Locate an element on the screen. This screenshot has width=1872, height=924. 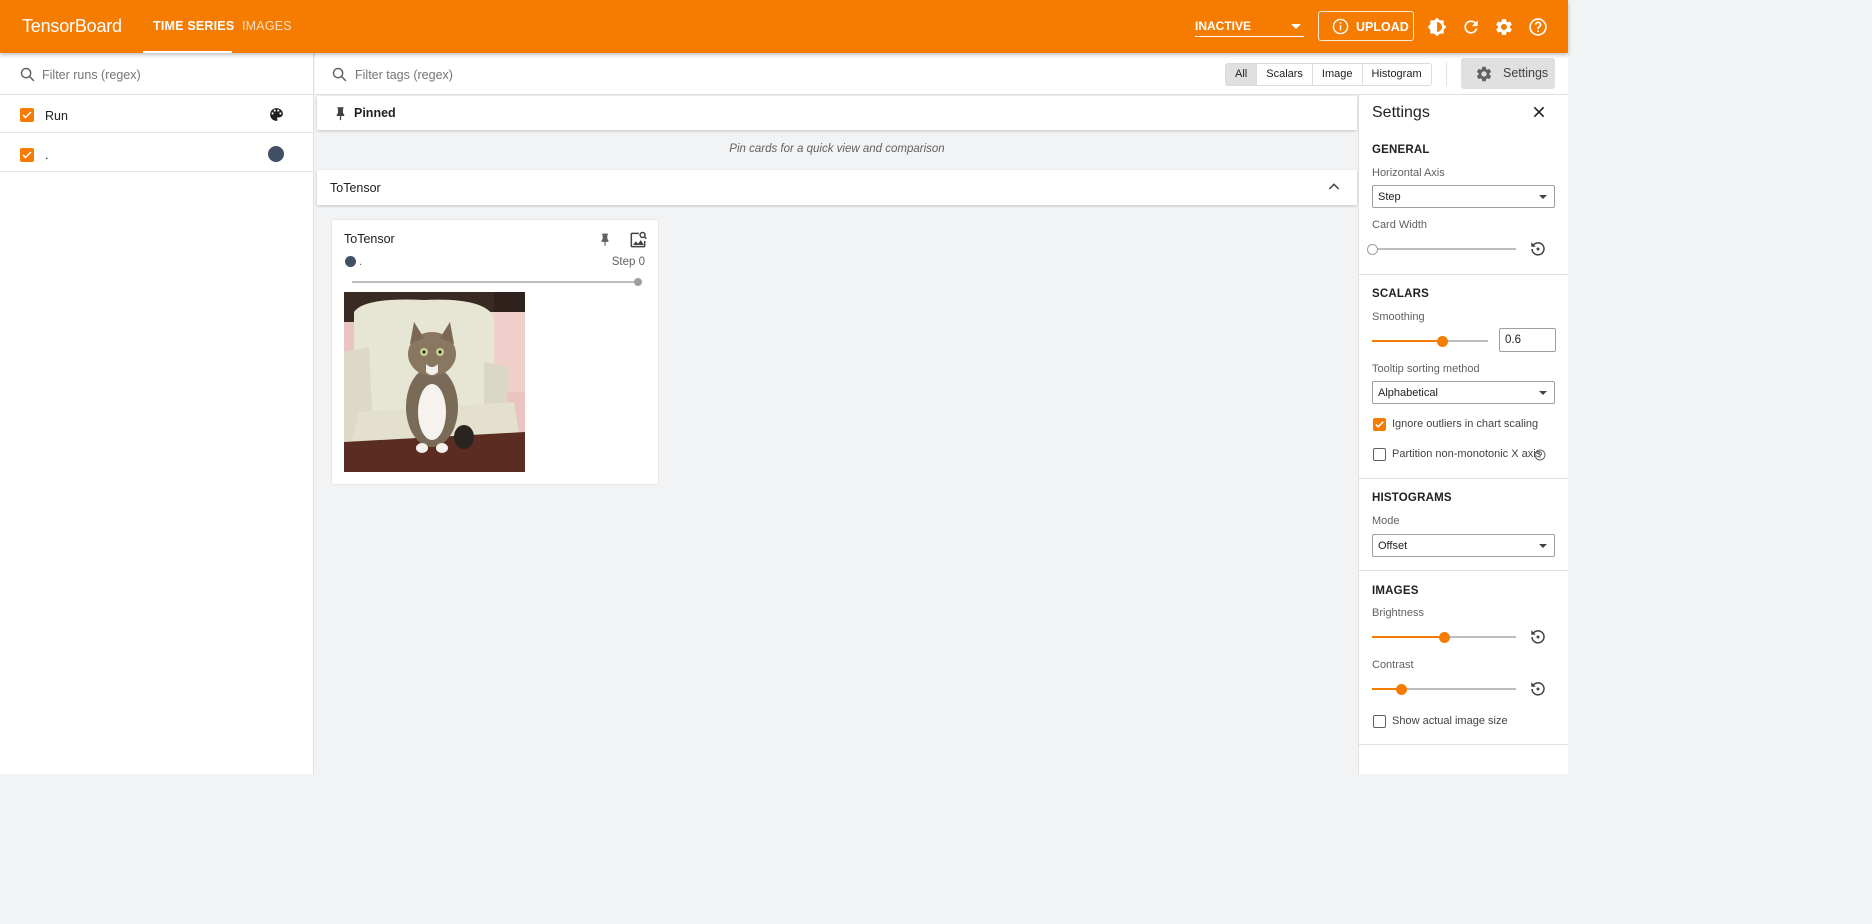
scalars-section-title: SCALARS is located at coordinates (1400, 294).